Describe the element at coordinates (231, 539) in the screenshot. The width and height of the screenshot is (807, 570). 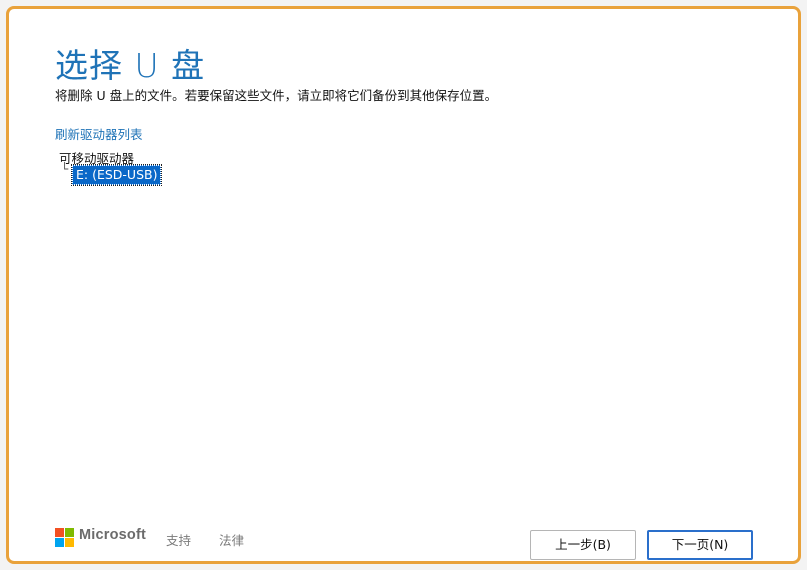
I see `legal-link: 法律` at that location.